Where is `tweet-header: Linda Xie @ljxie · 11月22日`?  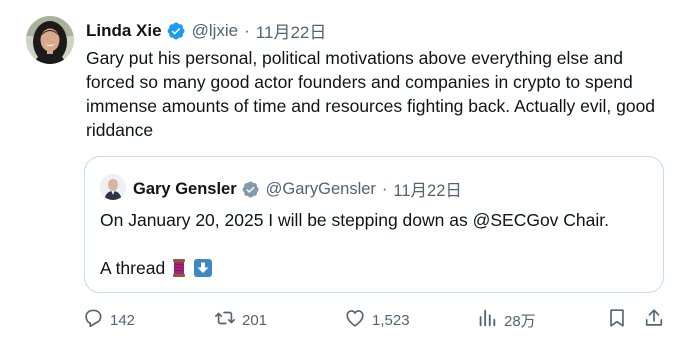 tweet-header: Linda Xie @ljxie · 11月22日 is located at coordinates (206, 30).